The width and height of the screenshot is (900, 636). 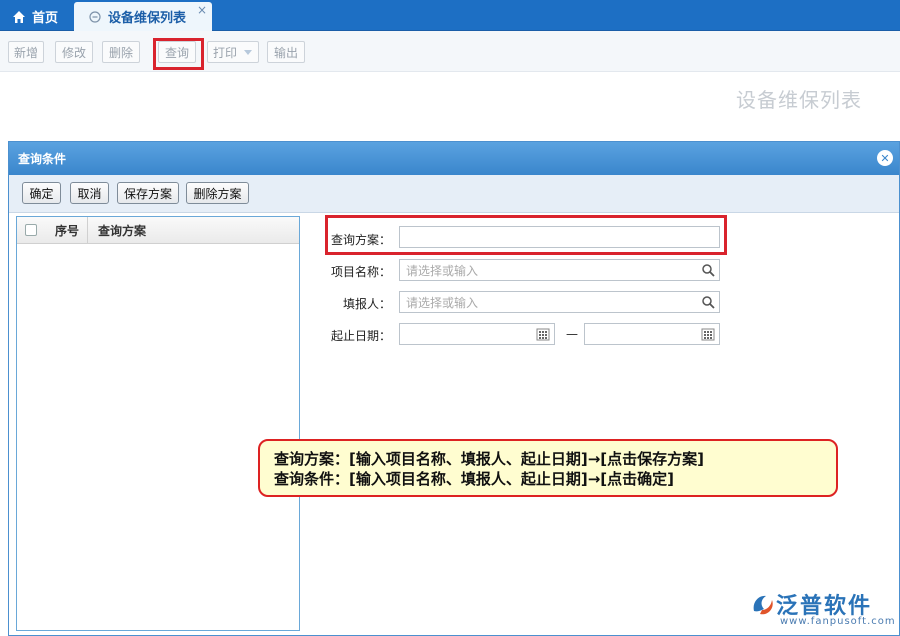 What do you see at coordinates (31, 230) in the screenshot?
I see `select-all-checkbox` at bounding box center [31, 230].